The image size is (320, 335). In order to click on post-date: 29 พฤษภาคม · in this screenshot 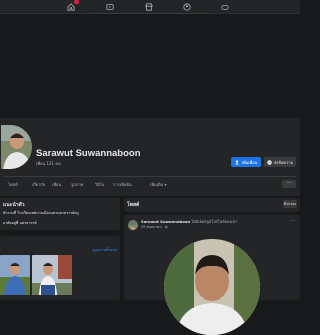, I will do `click(152, 227)`.